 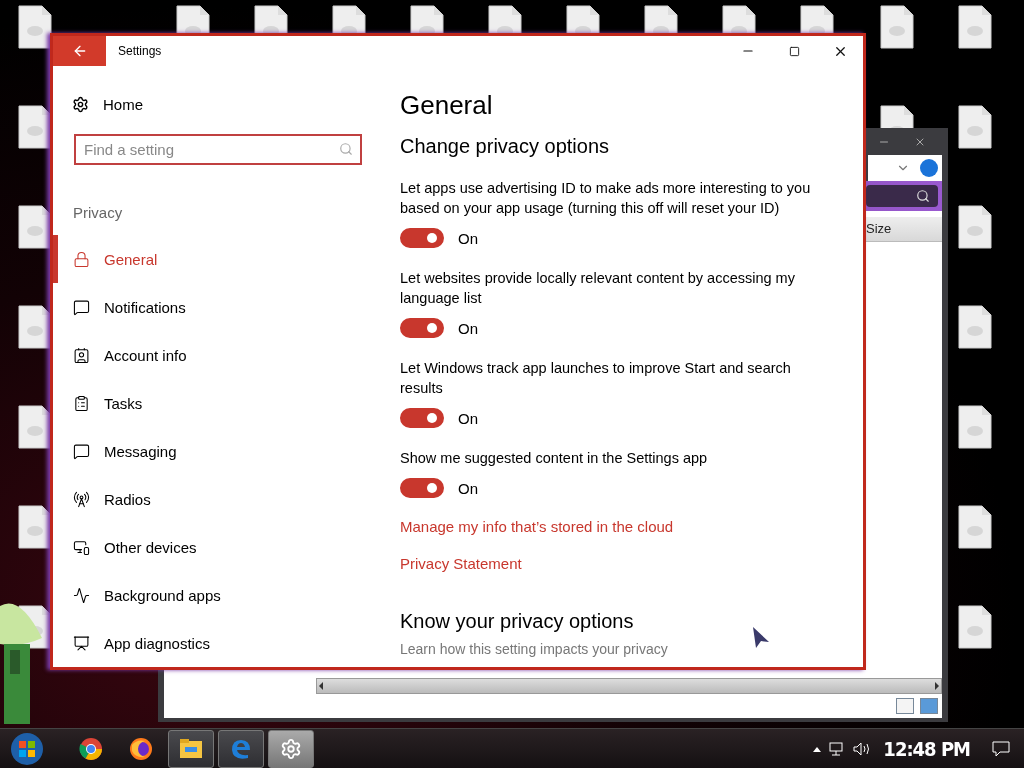 What do you see at coordinates (216, 307) in the screenshot?
I see `nav-item: Notifications` at bounding box center [216, 307].